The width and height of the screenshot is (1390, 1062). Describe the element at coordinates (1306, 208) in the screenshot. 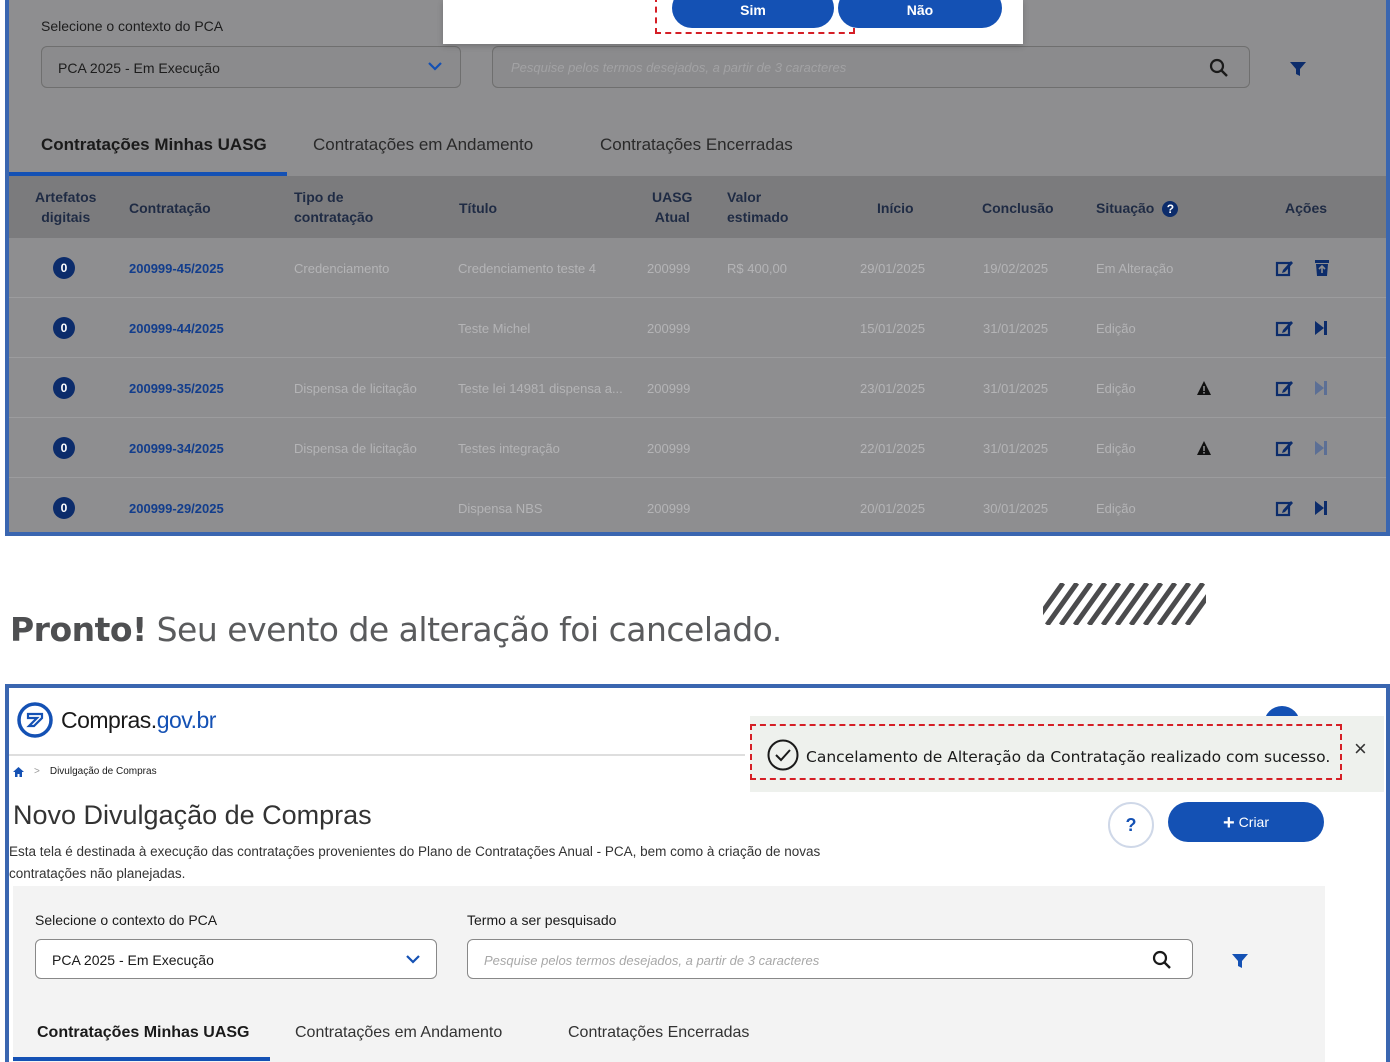

I see `col-acoes: Ações` at that location.